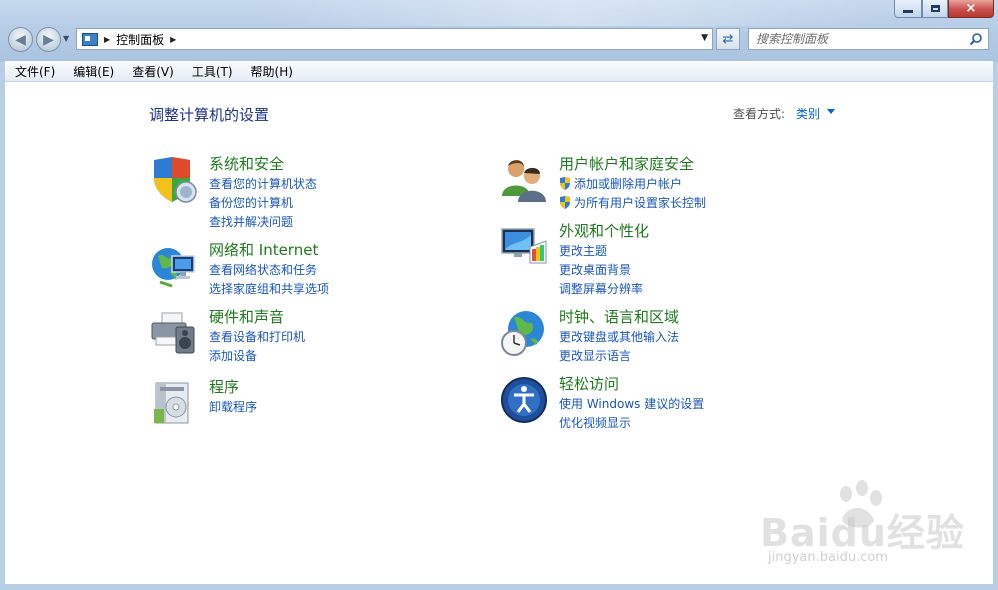 The image size is (998, 590). I want to click on menu-bar: 文件(F) 编辑(E) 查看(V) 工具(T) 帮助(H), so click(499, 71).